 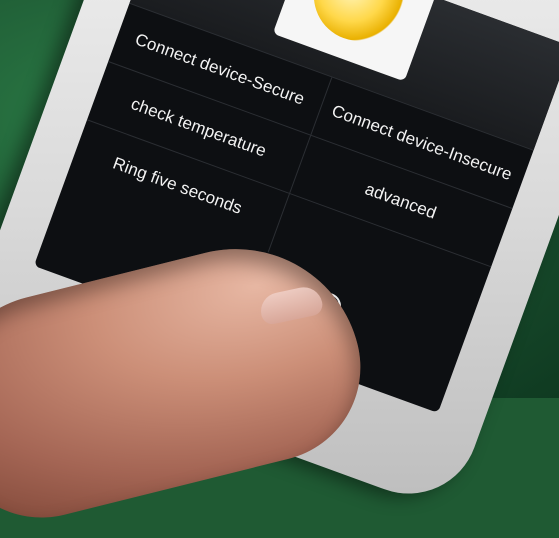 I want to click on advanced-label: advanced, so click(x=400, y=201).